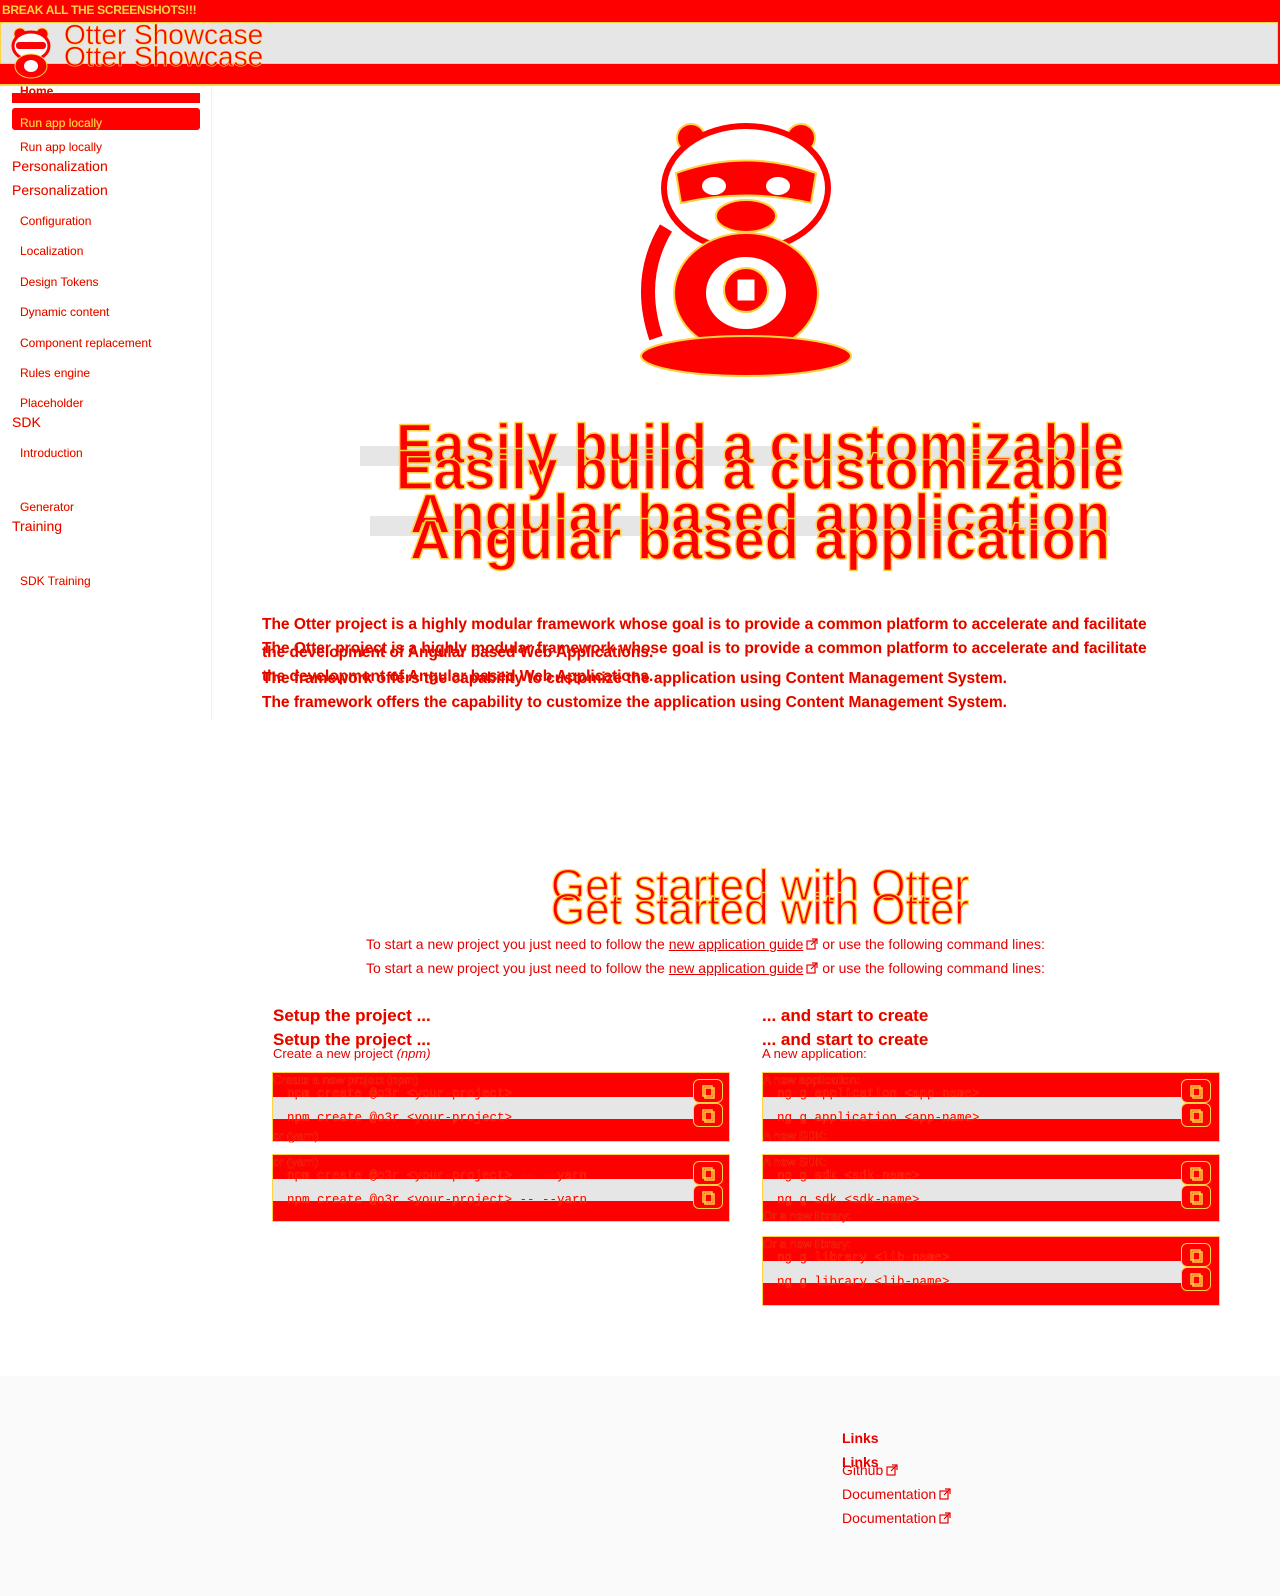 Image resolution: width=1280 pixels, height=1596 pixels. Describe the element at coordinates (164, 56) in the screenshot. I see `app-title-echo: Otter Showcase` at that location.